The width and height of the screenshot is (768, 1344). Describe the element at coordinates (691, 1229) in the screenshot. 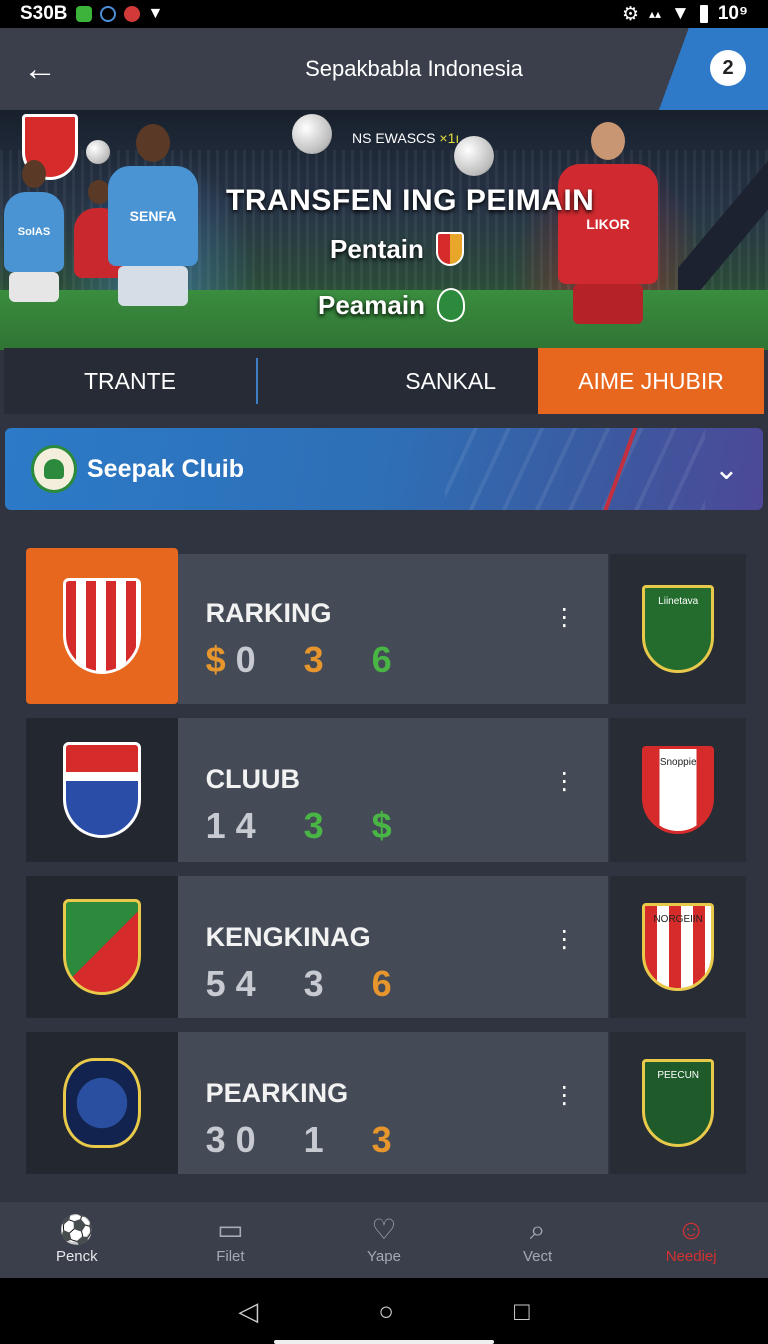

I see `profile-icon: ☺` at that location.